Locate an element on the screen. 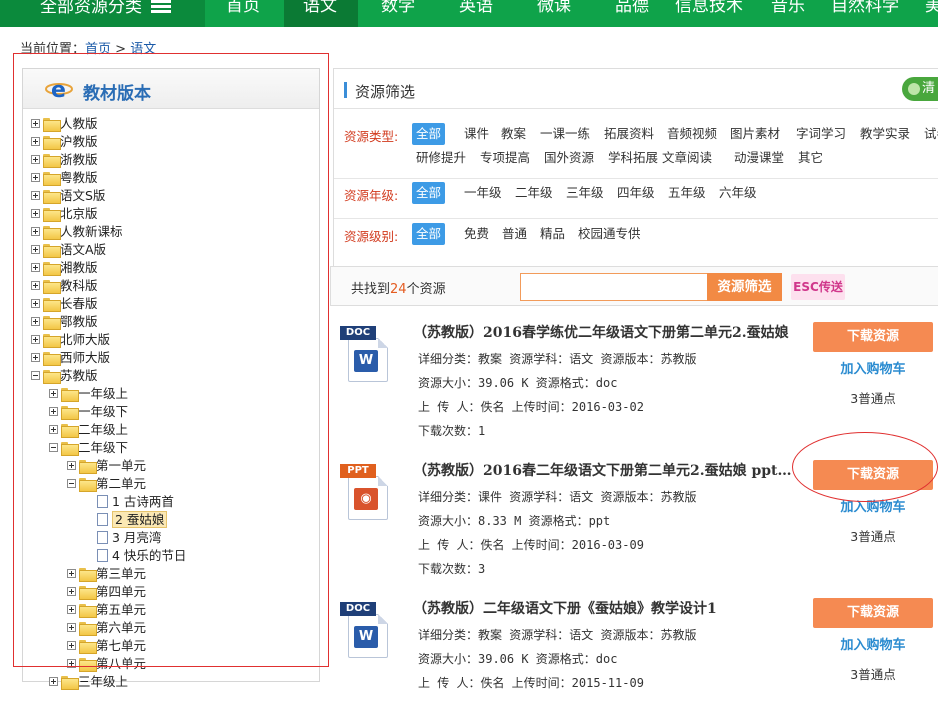  breadcrumb-current-link: 语文 is located at coordinates (143, 49).